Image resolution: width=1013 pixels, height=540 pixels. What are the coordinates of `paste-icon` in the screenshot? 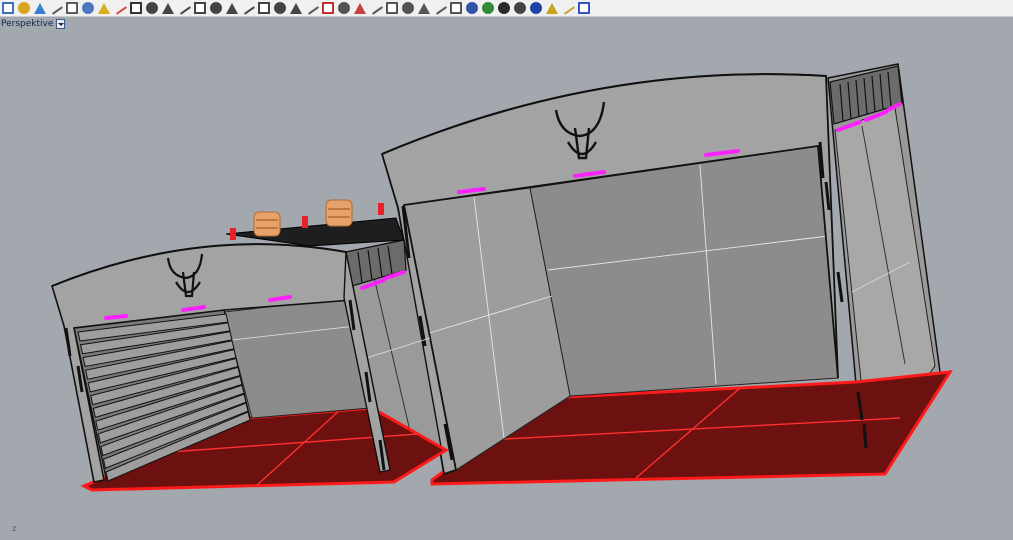 It's located at (104, 8).